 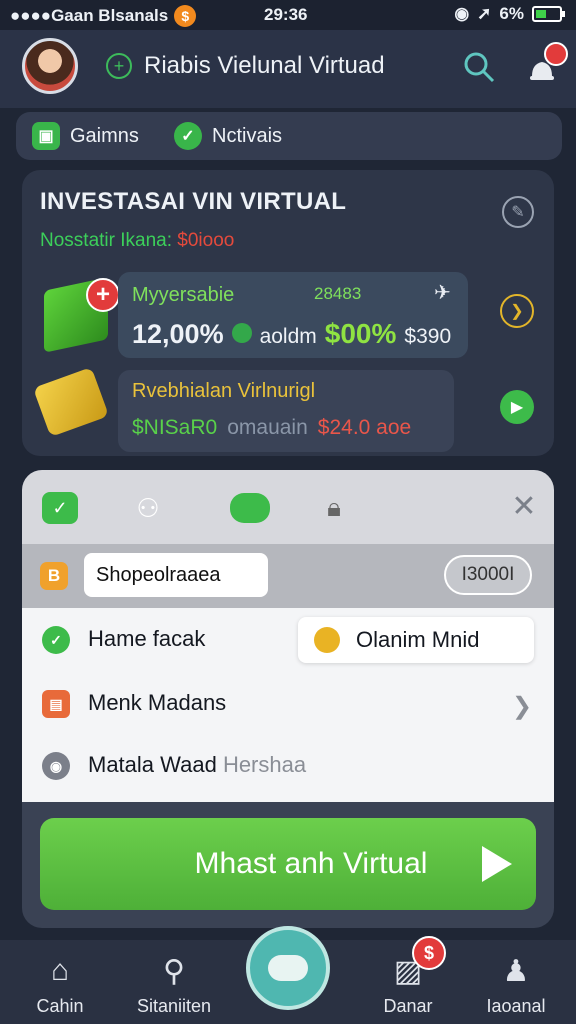 What do you see at coordinates (185, 16) in the screenshot?
I see `dollar-coin-icon: $` at bounding box center [185, 16].